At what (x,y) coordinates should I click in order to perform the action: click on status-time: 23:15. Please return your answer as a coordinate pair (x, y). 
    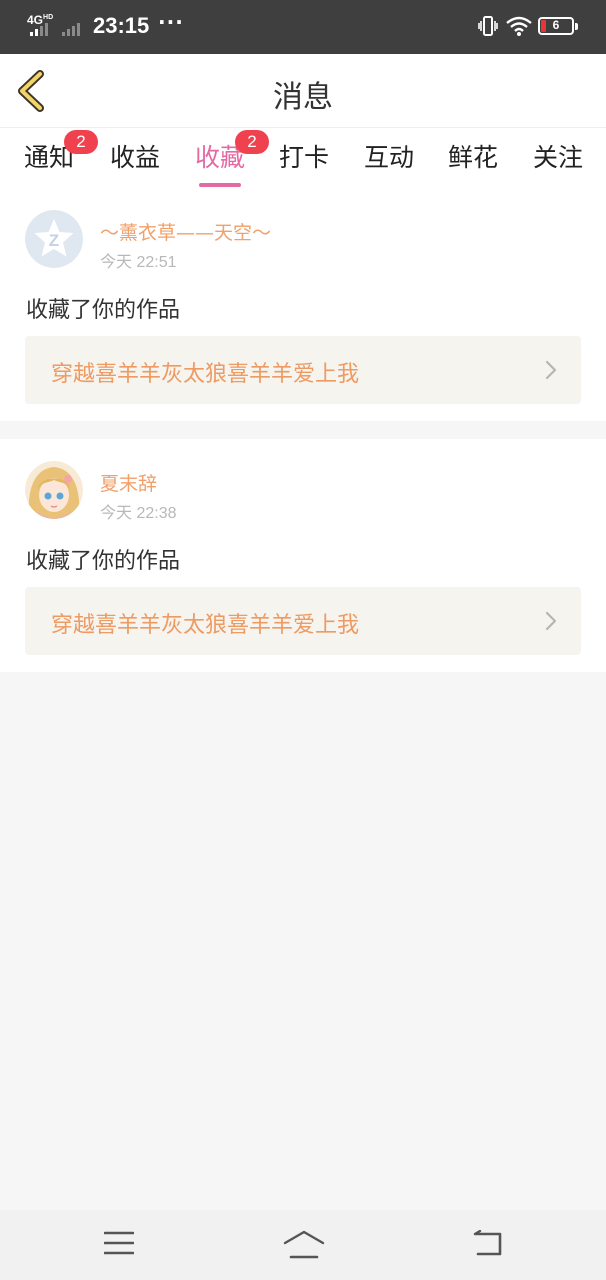
    Looking at the image, I should click on (121, 25).